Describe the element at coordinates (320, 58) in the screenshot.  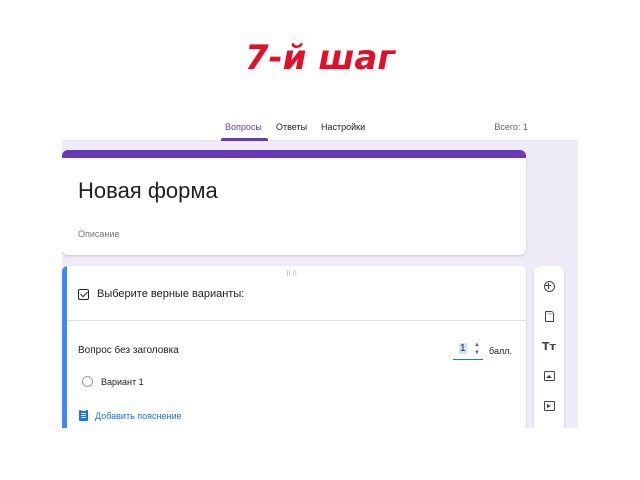
I see `slide-title: 7-й шаг` at that location.